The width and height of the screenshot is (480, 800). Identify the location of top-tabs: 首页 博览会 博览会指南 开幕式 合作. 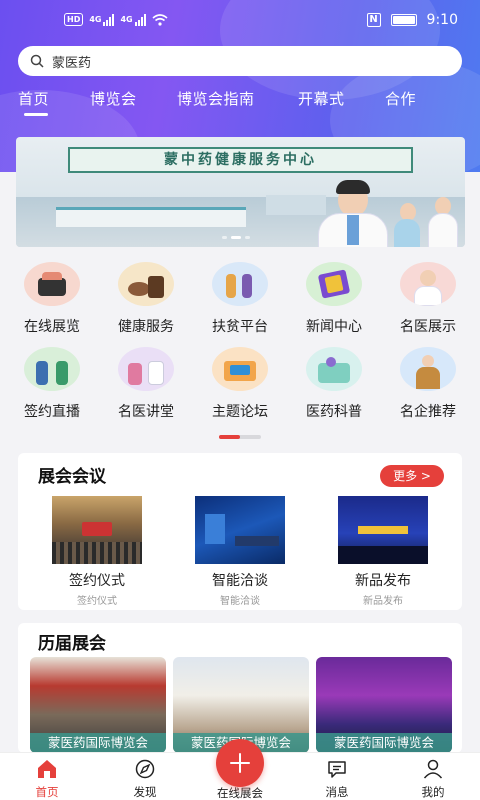
(240, 104).